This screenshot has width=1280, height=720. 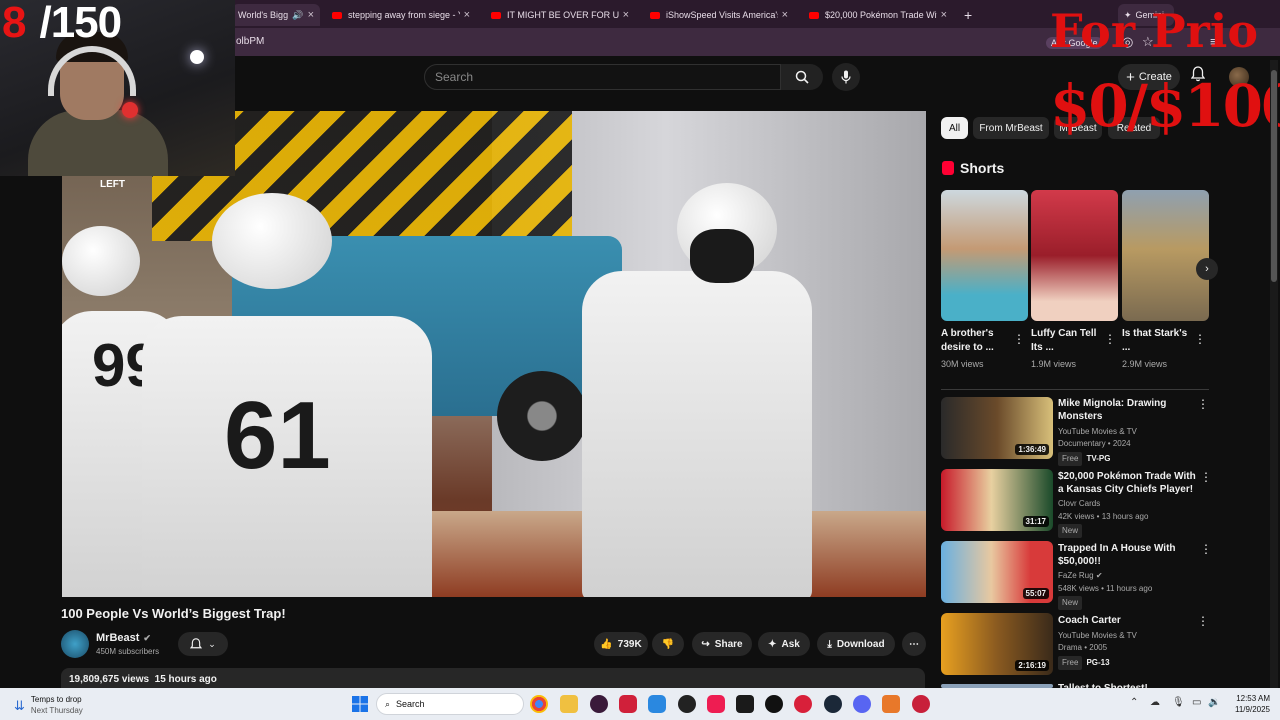 I want to click on steam-icon, so click(x=833, y=704).